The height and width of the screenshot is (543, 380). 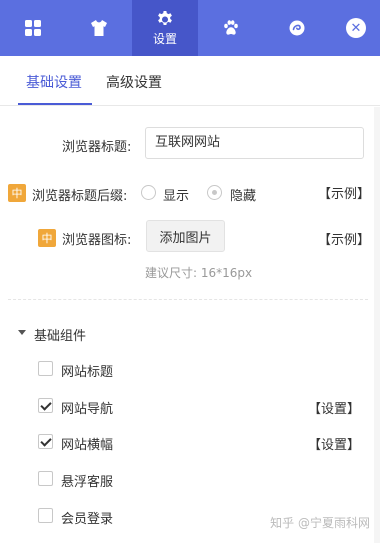 I want to click on toolbar-button-theme, so click(x=99, y=28).